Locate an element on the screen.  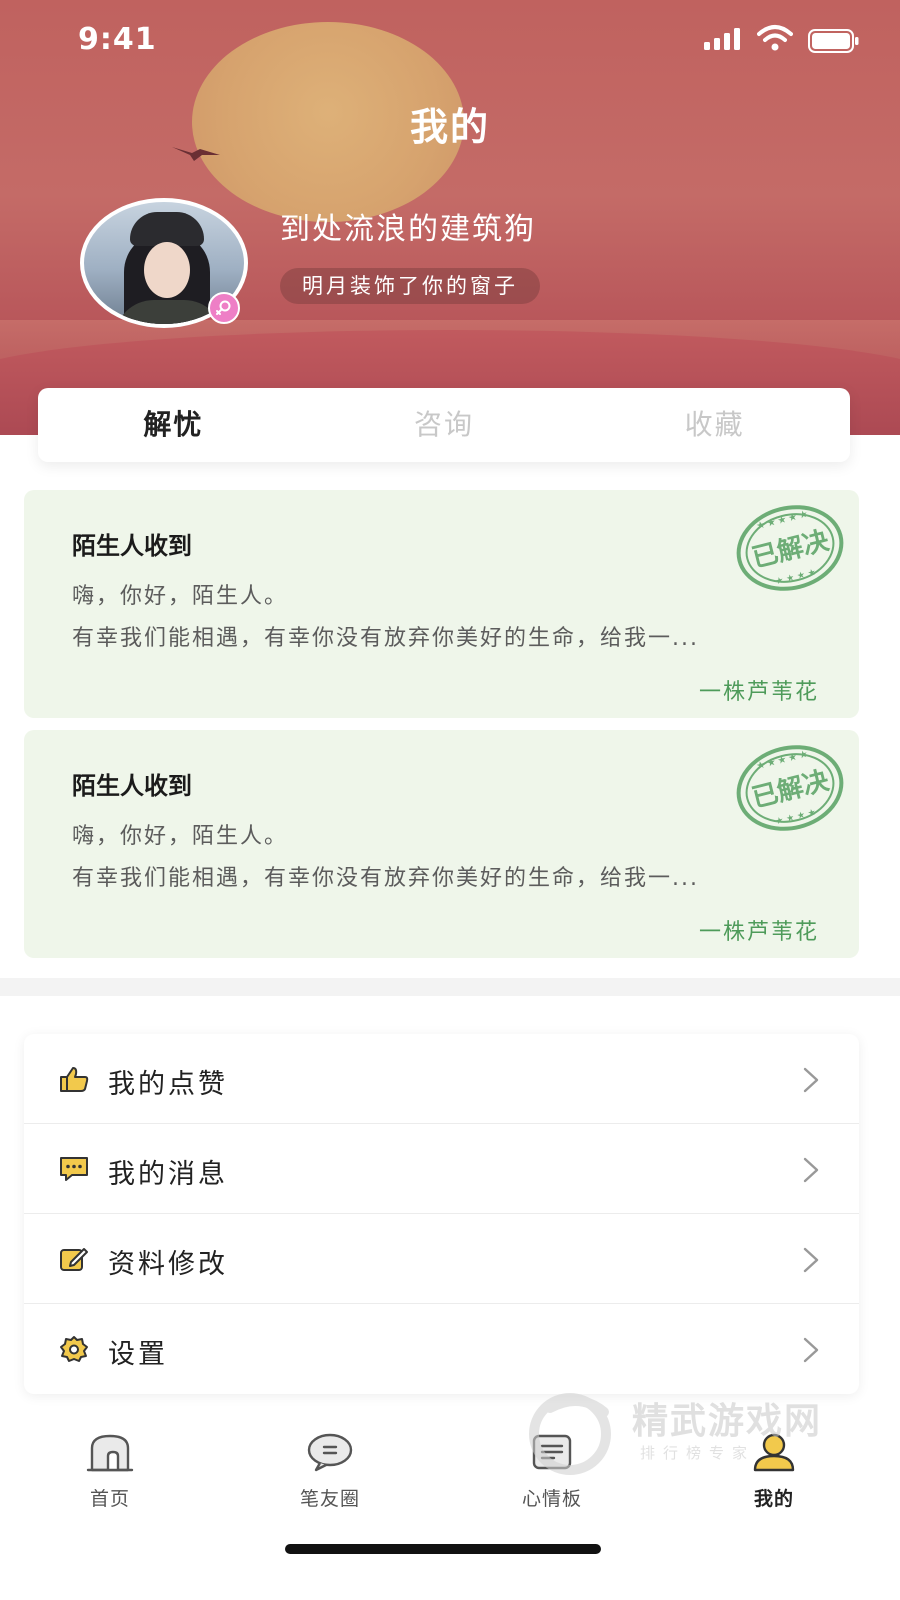
tab-label: 解忧 is located at coordinates (173, 424).